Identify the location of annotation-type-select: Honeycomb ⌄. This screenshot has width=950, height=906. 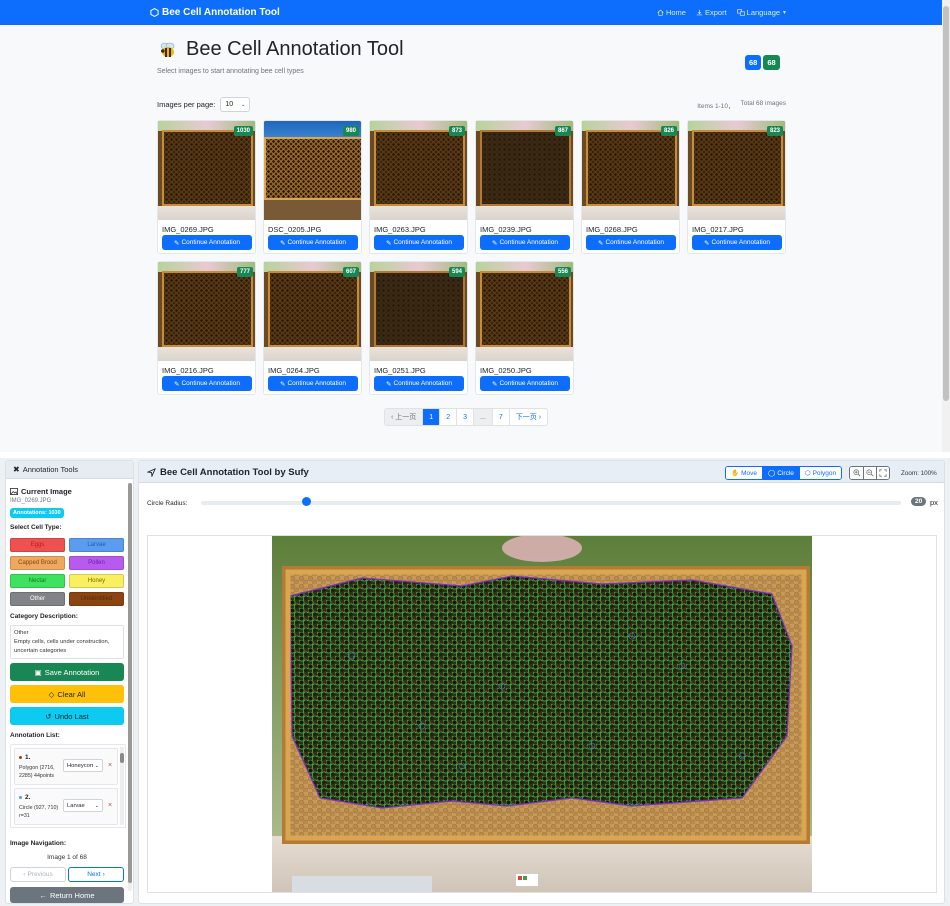
(83, 765).